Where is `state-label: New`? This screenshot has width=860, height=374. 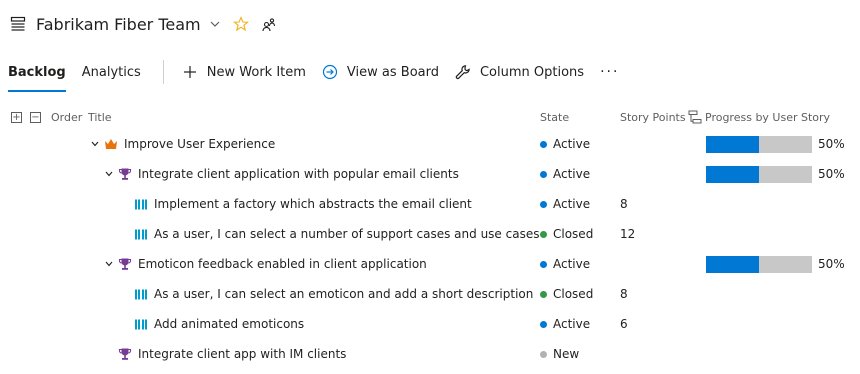
state-label: New is located at coordinates (566, 354).